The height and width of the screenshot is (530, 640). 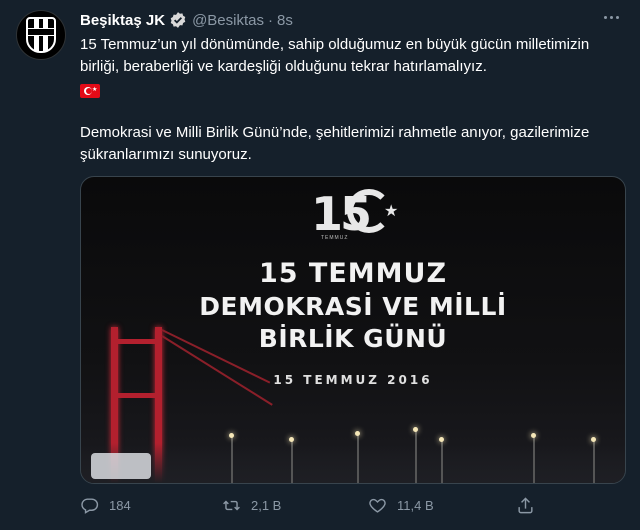 What do you see at coordinates (353, 380) in the screenshot?
I see `image-date: 15 TEMMUZ 2016` at bounding box center [353, 380].